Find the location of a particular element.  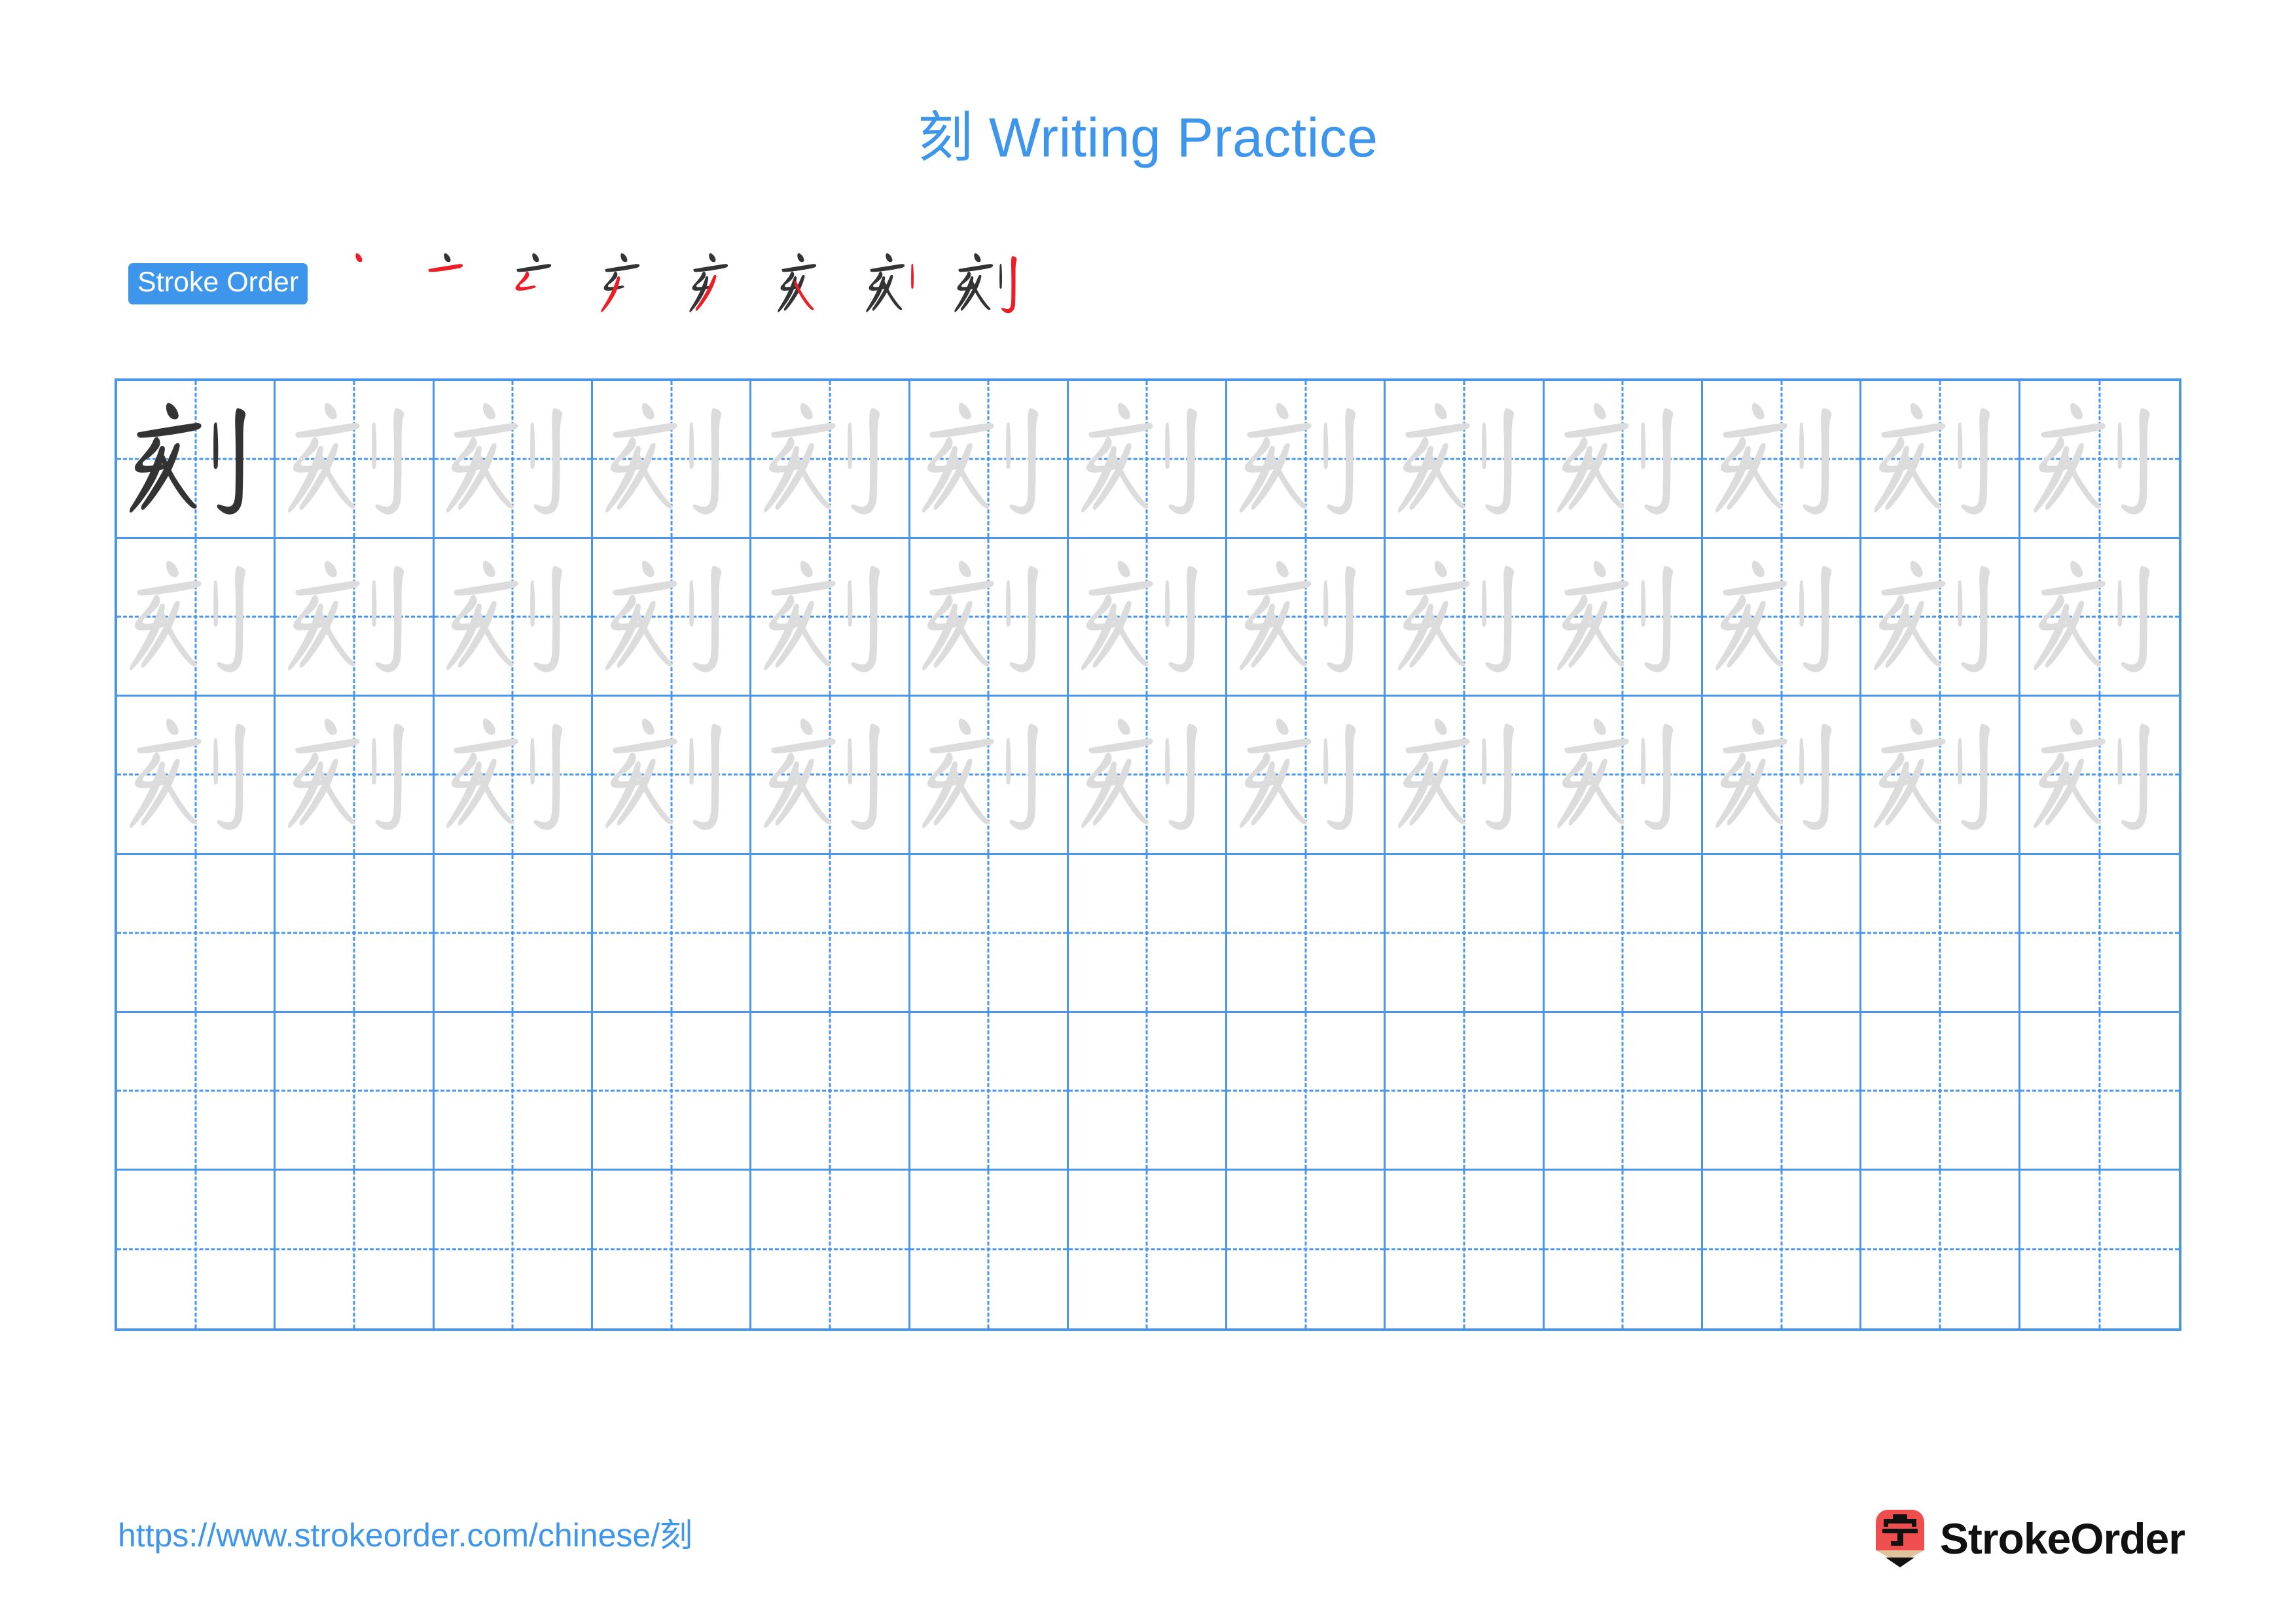

practice-cell-r1-c5 is located at coordinates (830, 460).